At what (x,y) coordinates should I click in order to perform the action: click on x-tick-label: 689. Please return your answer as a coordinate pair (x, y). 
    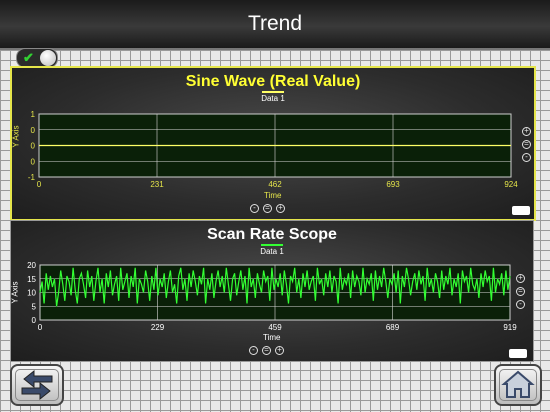
    Looking at the image, I should click on (393, 327).